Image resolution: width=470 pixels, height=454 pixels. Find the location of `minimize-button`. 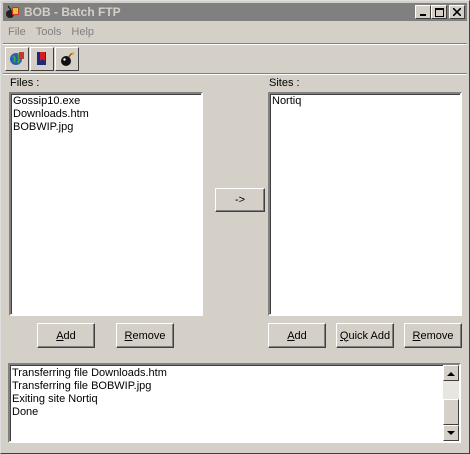

minimize-button is located at coordinates (423, 12).